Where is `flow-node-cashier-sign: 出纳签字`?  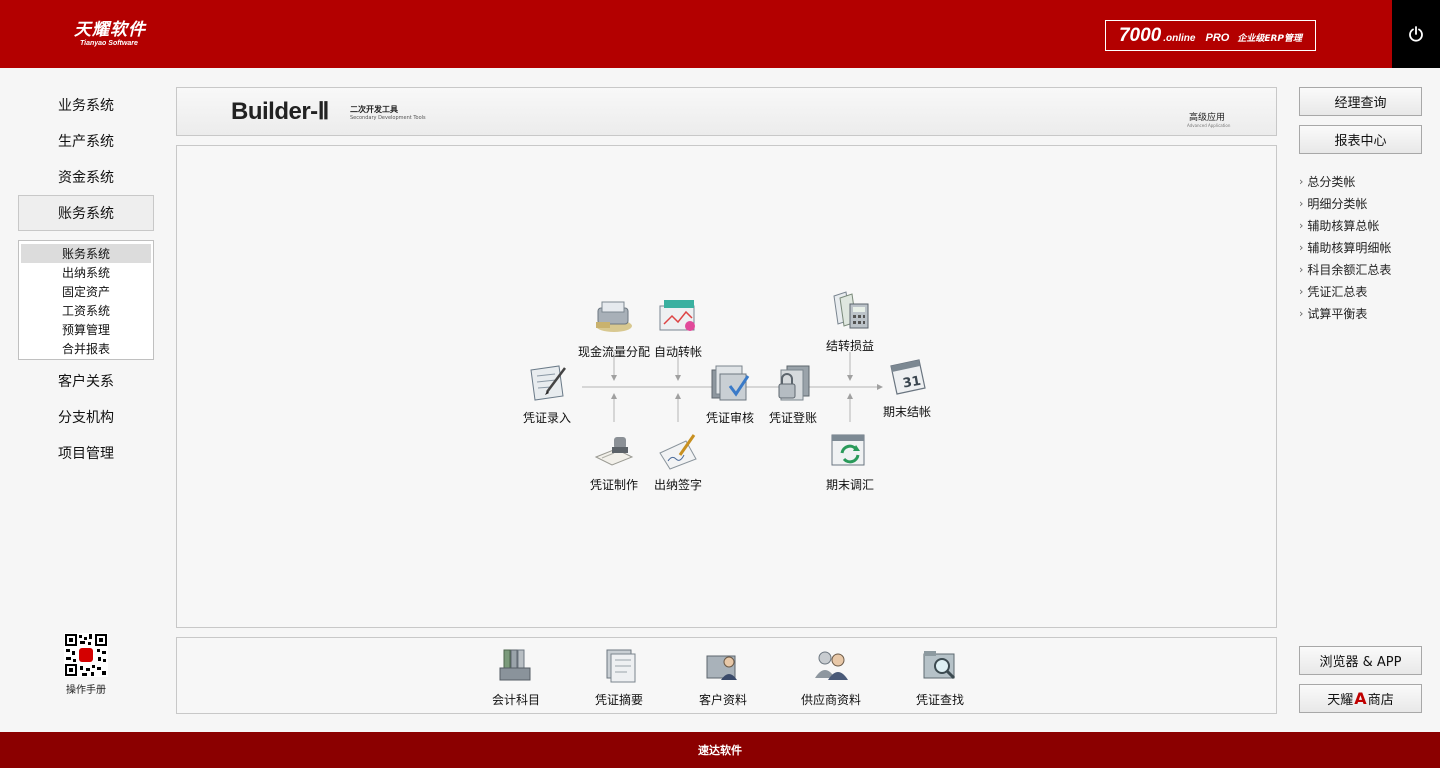
flow-node-cashier-sign: 出纳签字 is located at coordinates (678, 461).